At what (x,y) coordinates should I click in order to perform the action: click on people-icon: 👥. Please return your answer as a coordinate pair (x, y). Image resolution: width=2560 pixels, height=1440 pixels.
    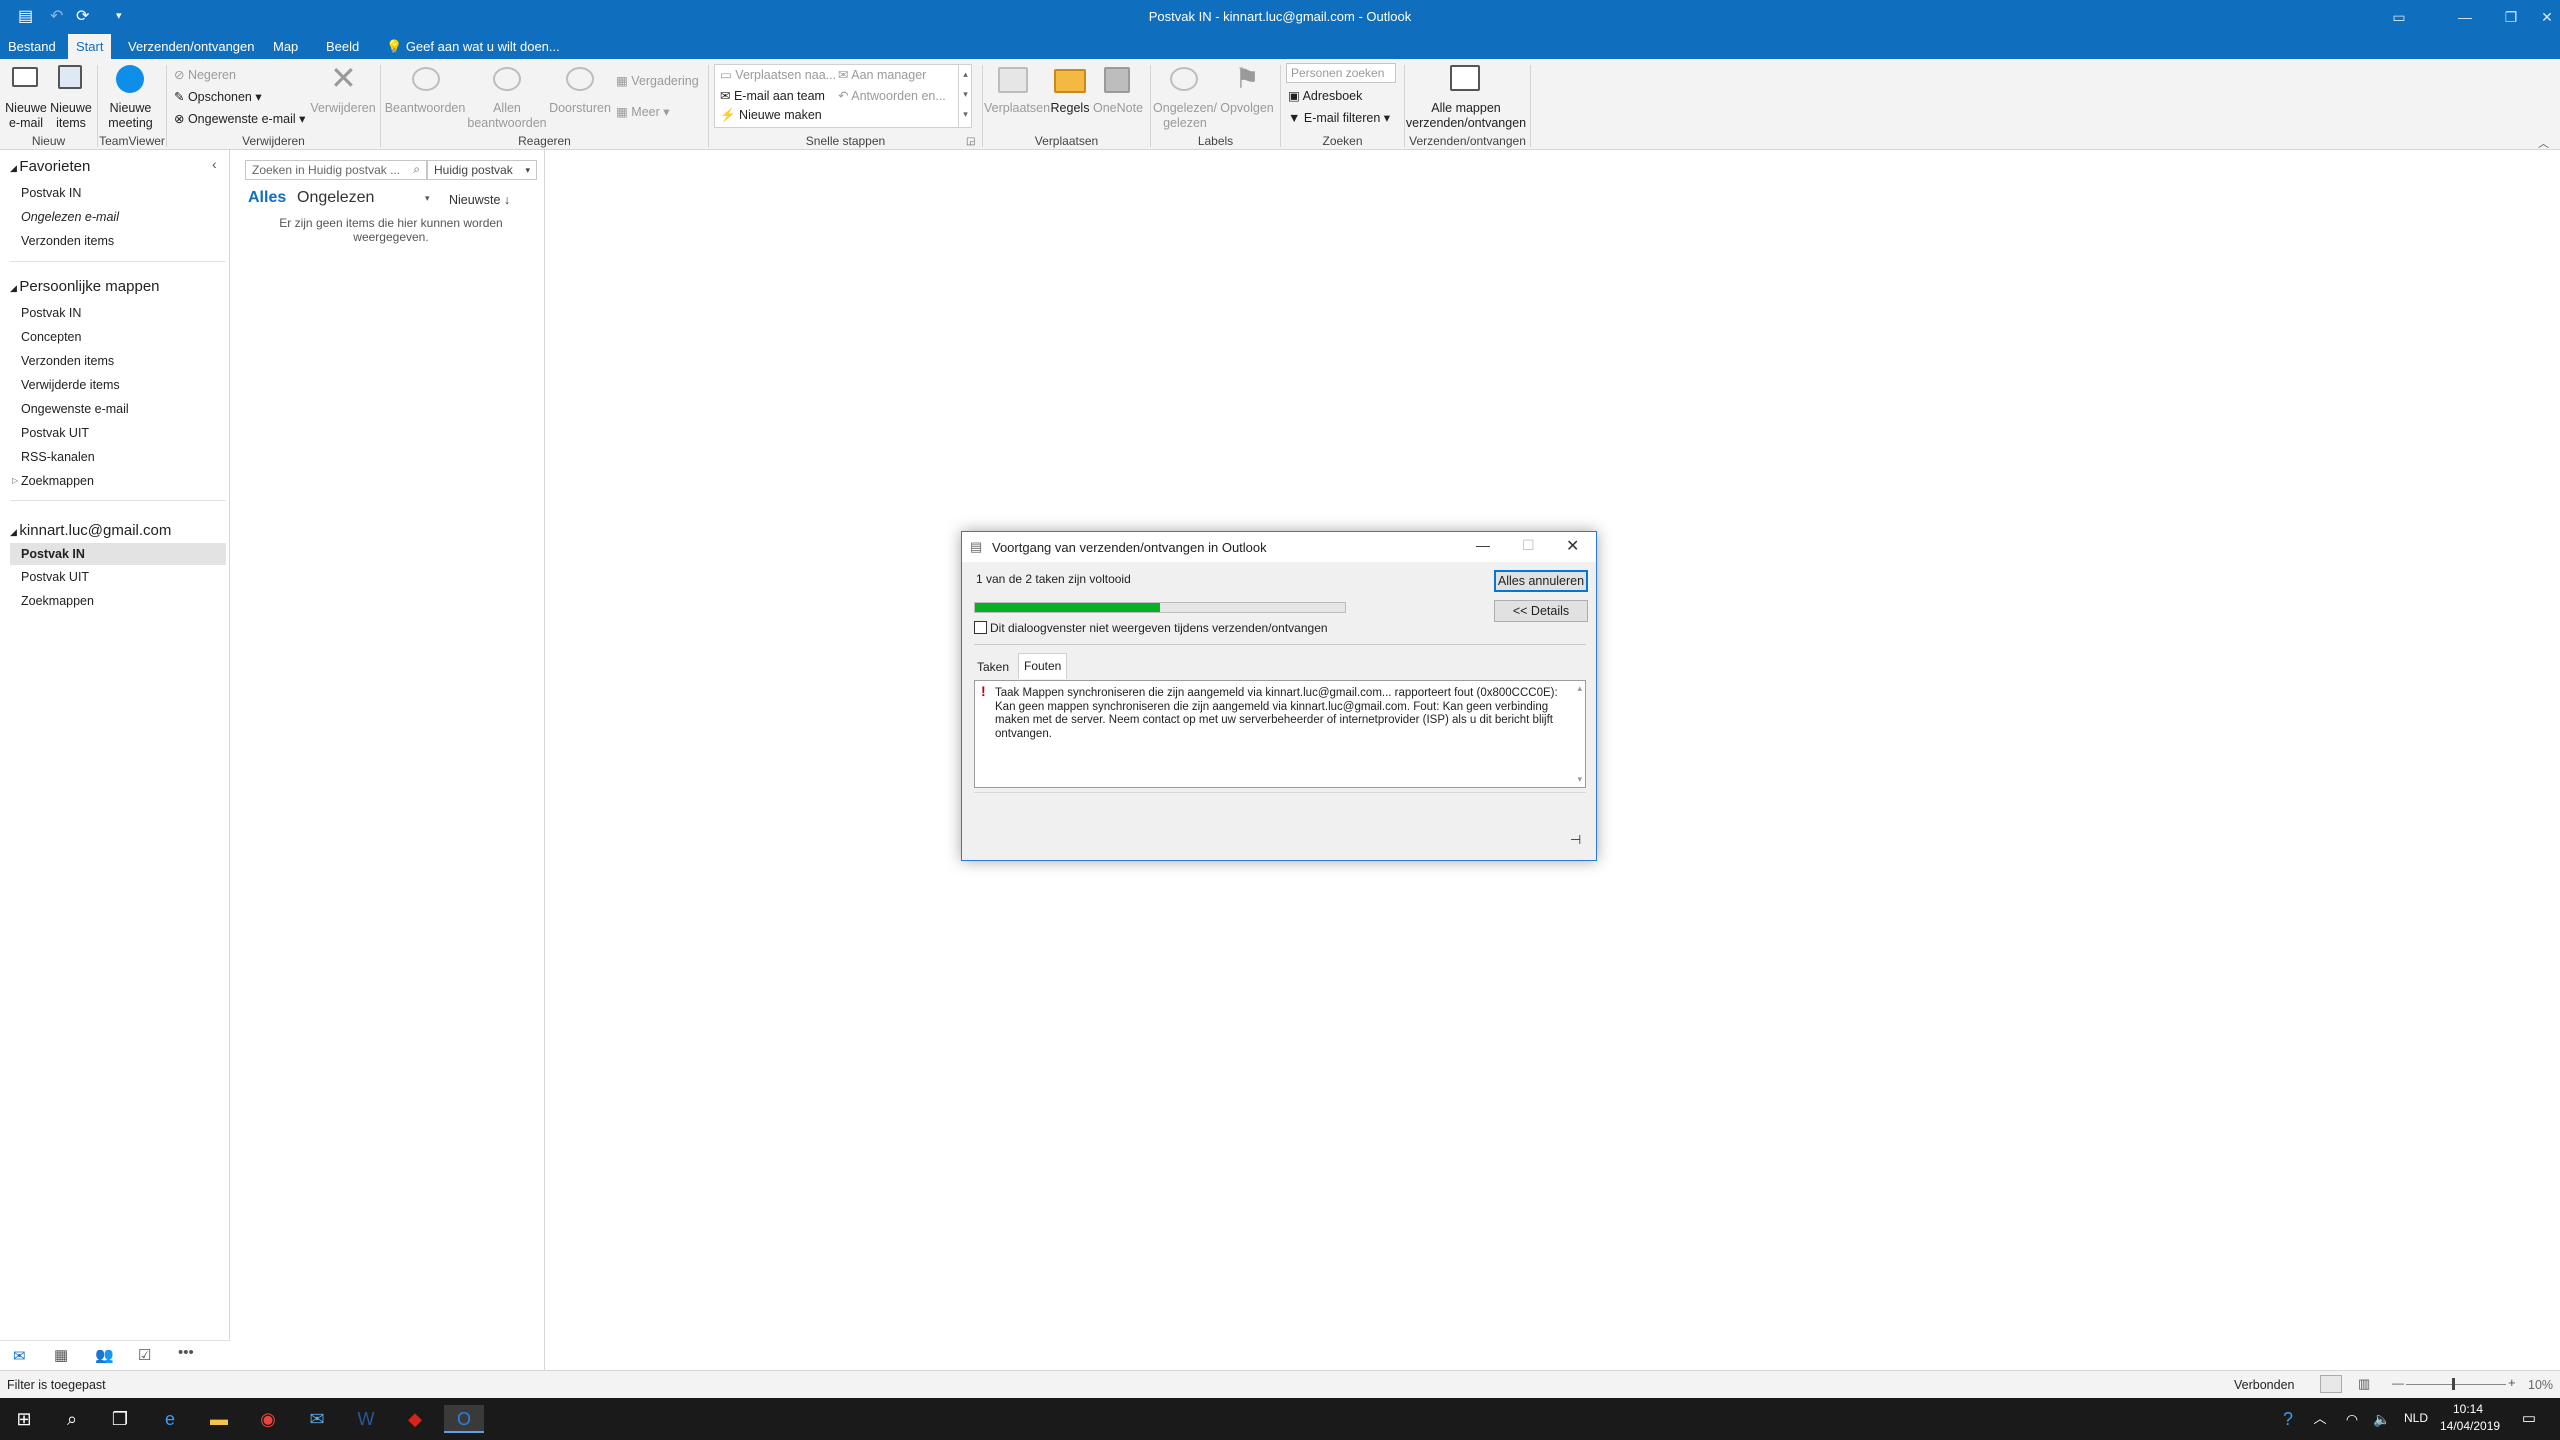
    Looking at the image, I should click on (104, 1355).